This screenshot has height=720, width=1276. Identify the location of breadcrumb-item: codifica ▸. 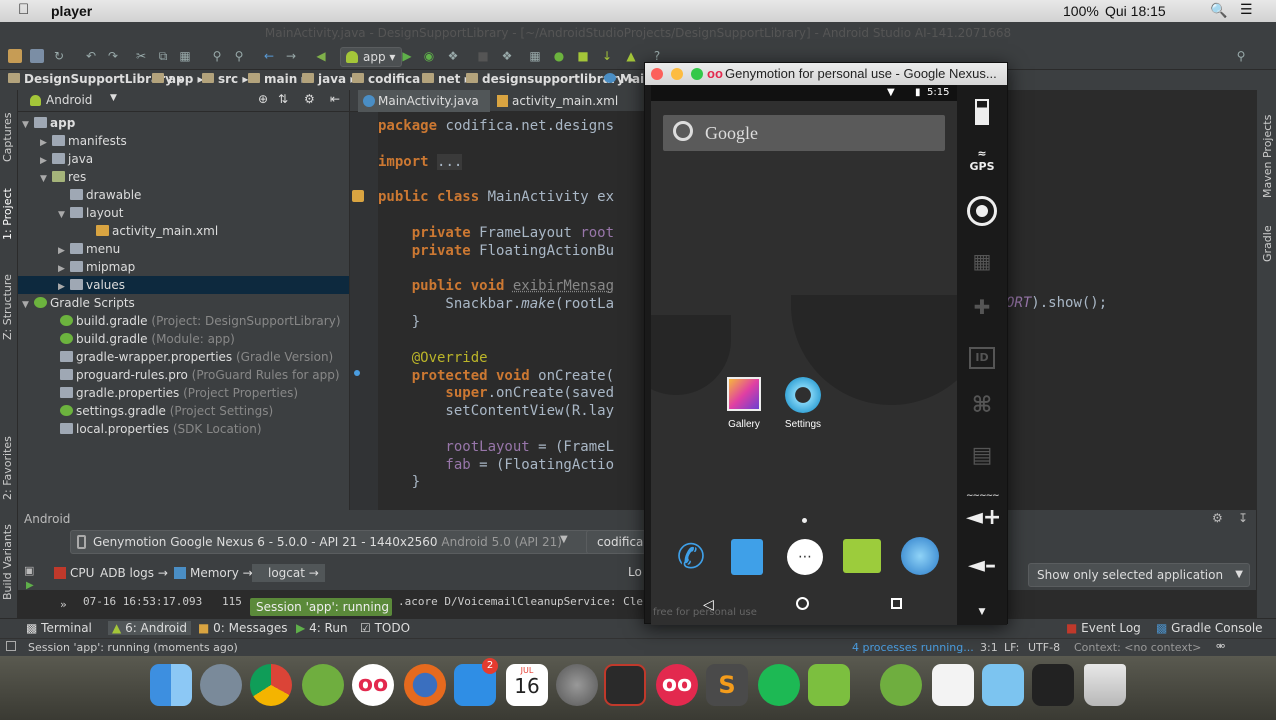
(391, 79).